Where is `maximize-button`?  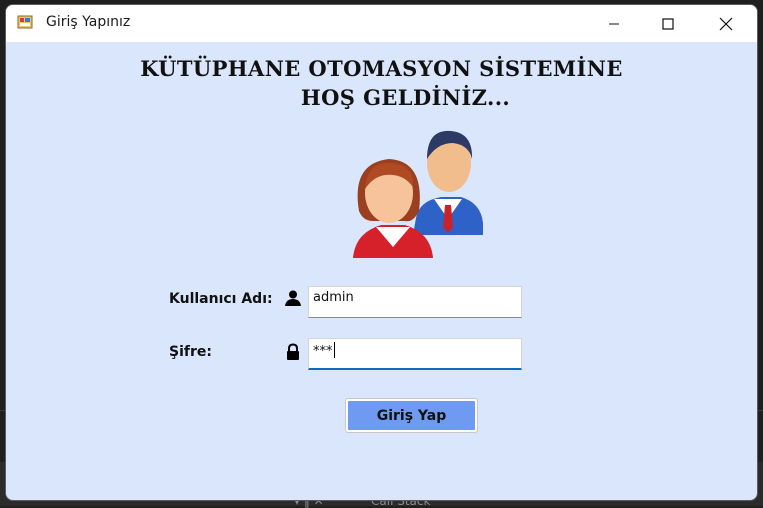 maximize-button is located at coordinates (668, 23).